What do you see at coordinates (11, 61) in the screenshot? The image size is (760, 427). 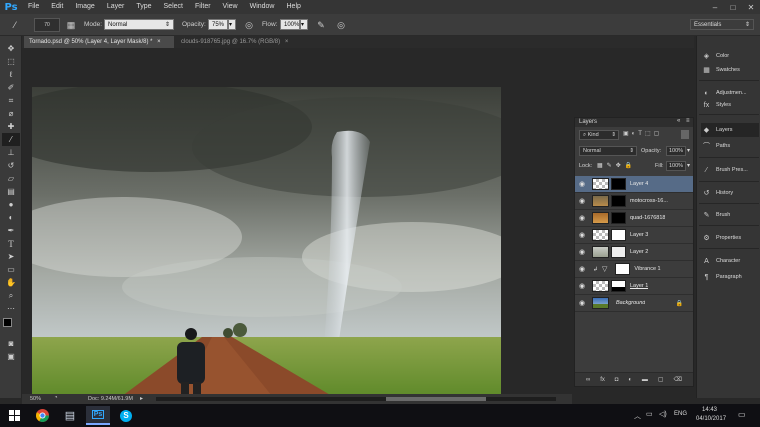 I see `marquee-tool-icon: ⬚` at bounding box center [11, 61].